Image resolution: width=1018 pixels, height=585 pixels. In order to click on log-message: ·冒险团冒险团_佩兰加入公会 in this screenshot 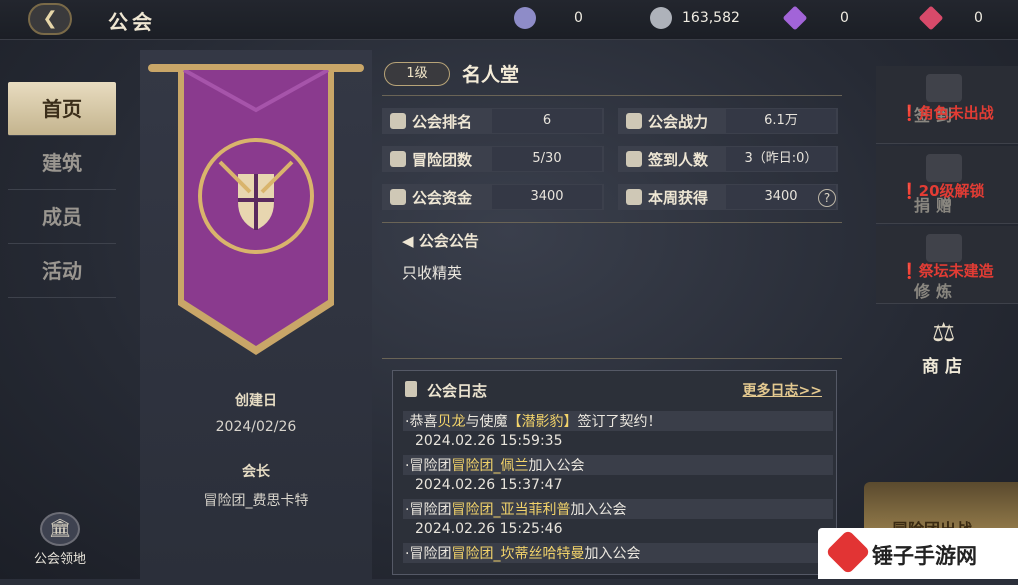, I will do `click(618, 465)`.